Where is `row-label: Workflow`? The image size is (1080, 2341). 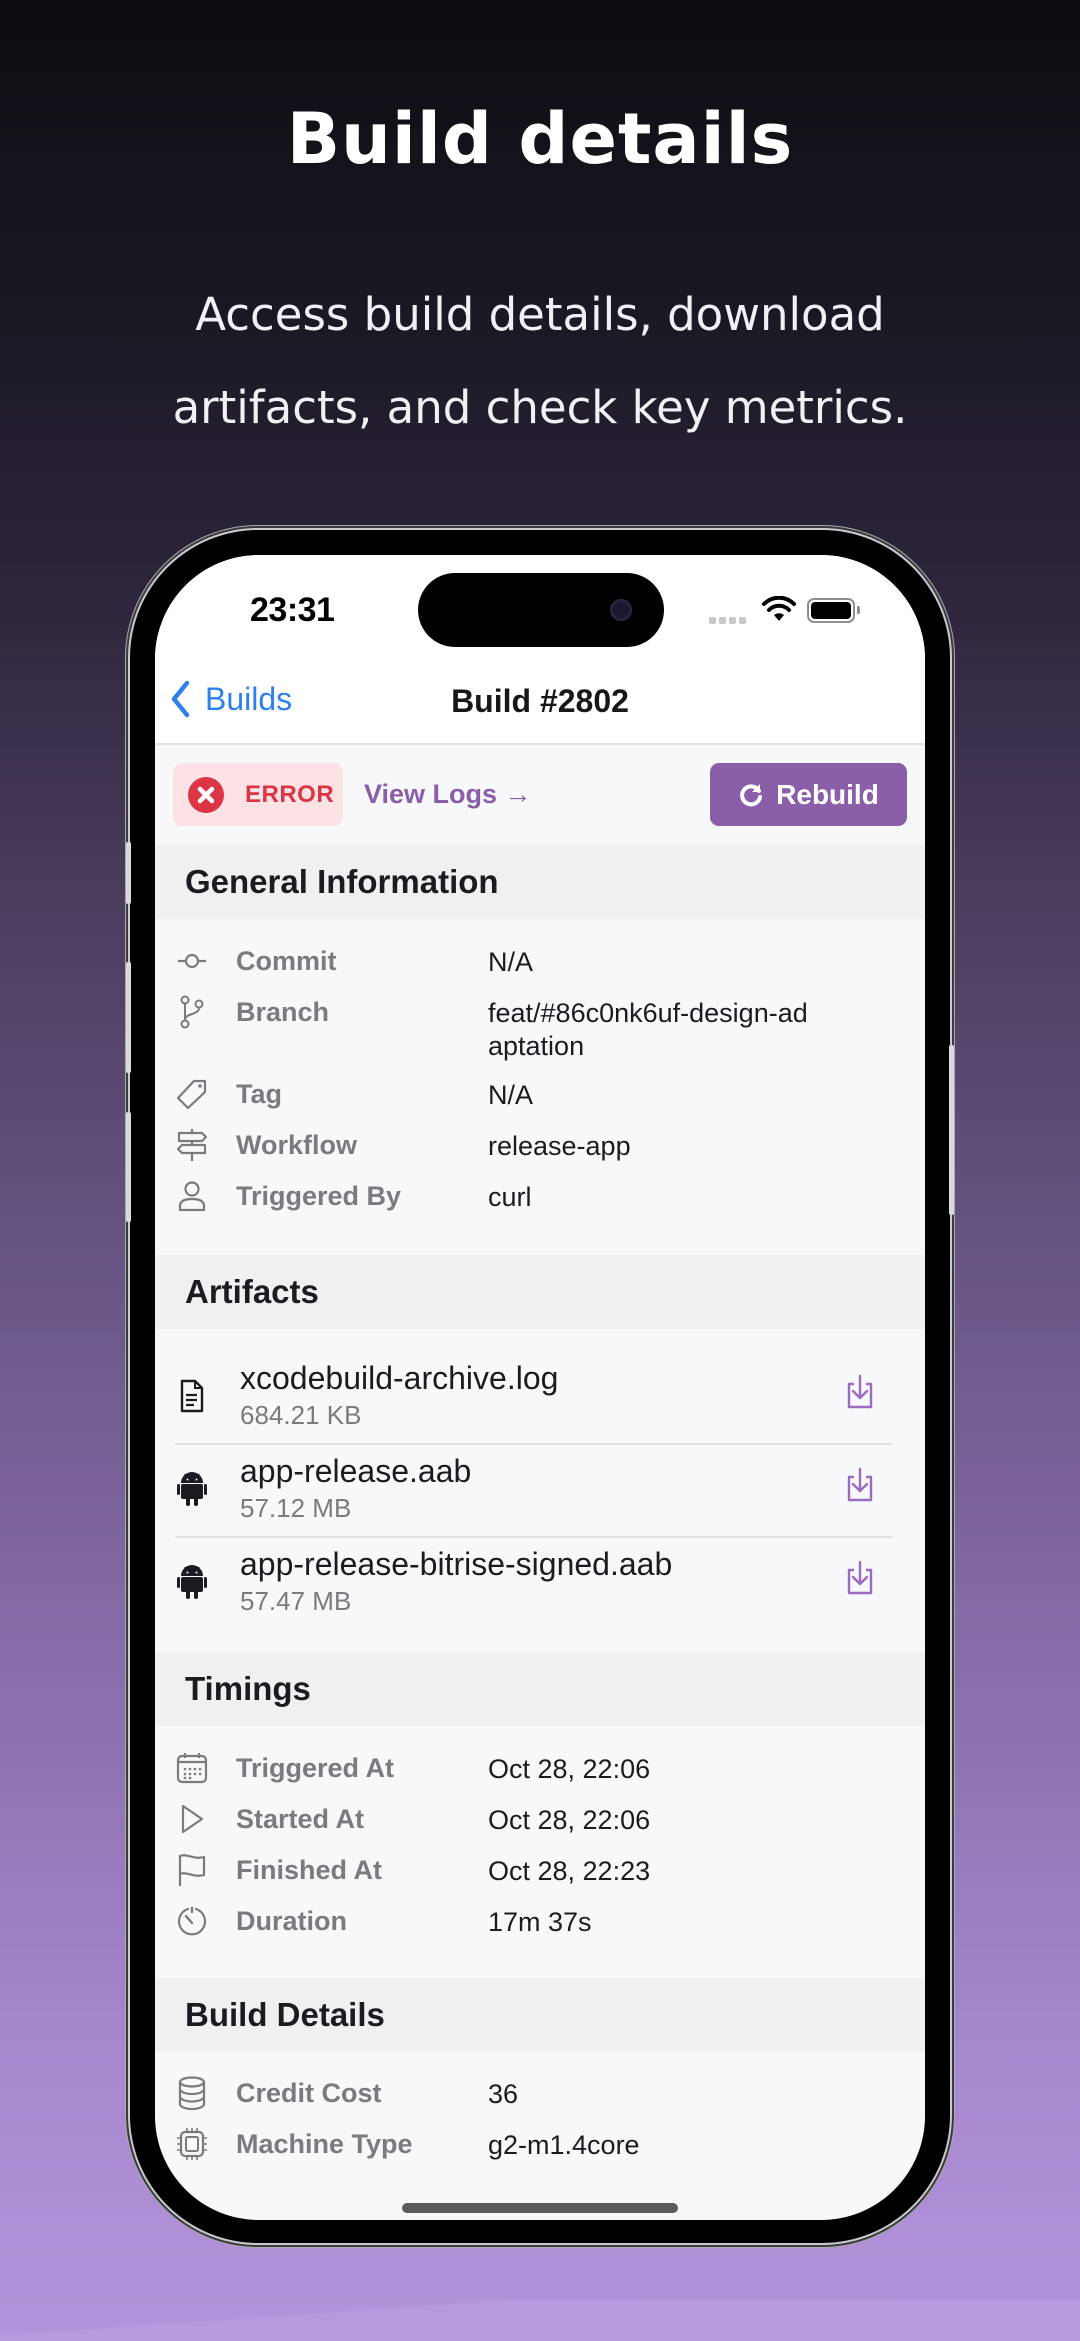
row-label: Workflow is located at coordinates (296, 1145).